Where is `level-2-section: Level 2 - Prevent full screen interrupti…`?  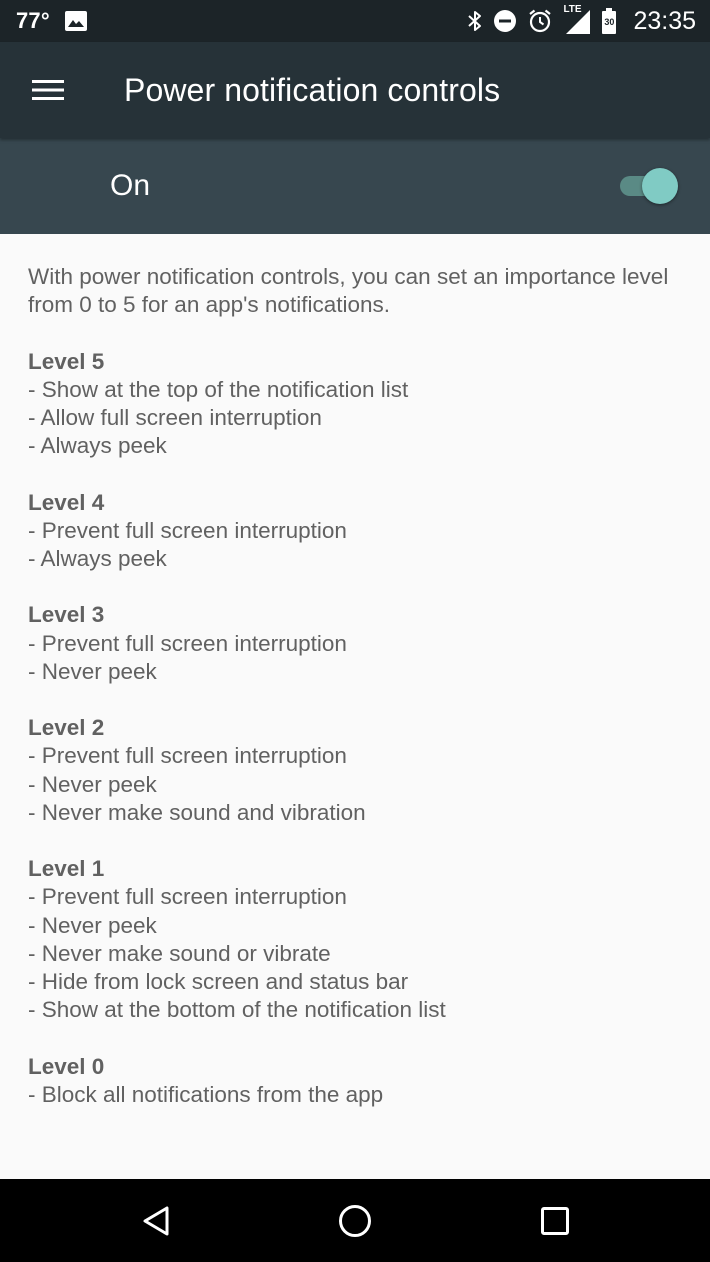 level-2-section: Level 2 - Prevent full screen interrupti… is located at coordinates (358, 770).